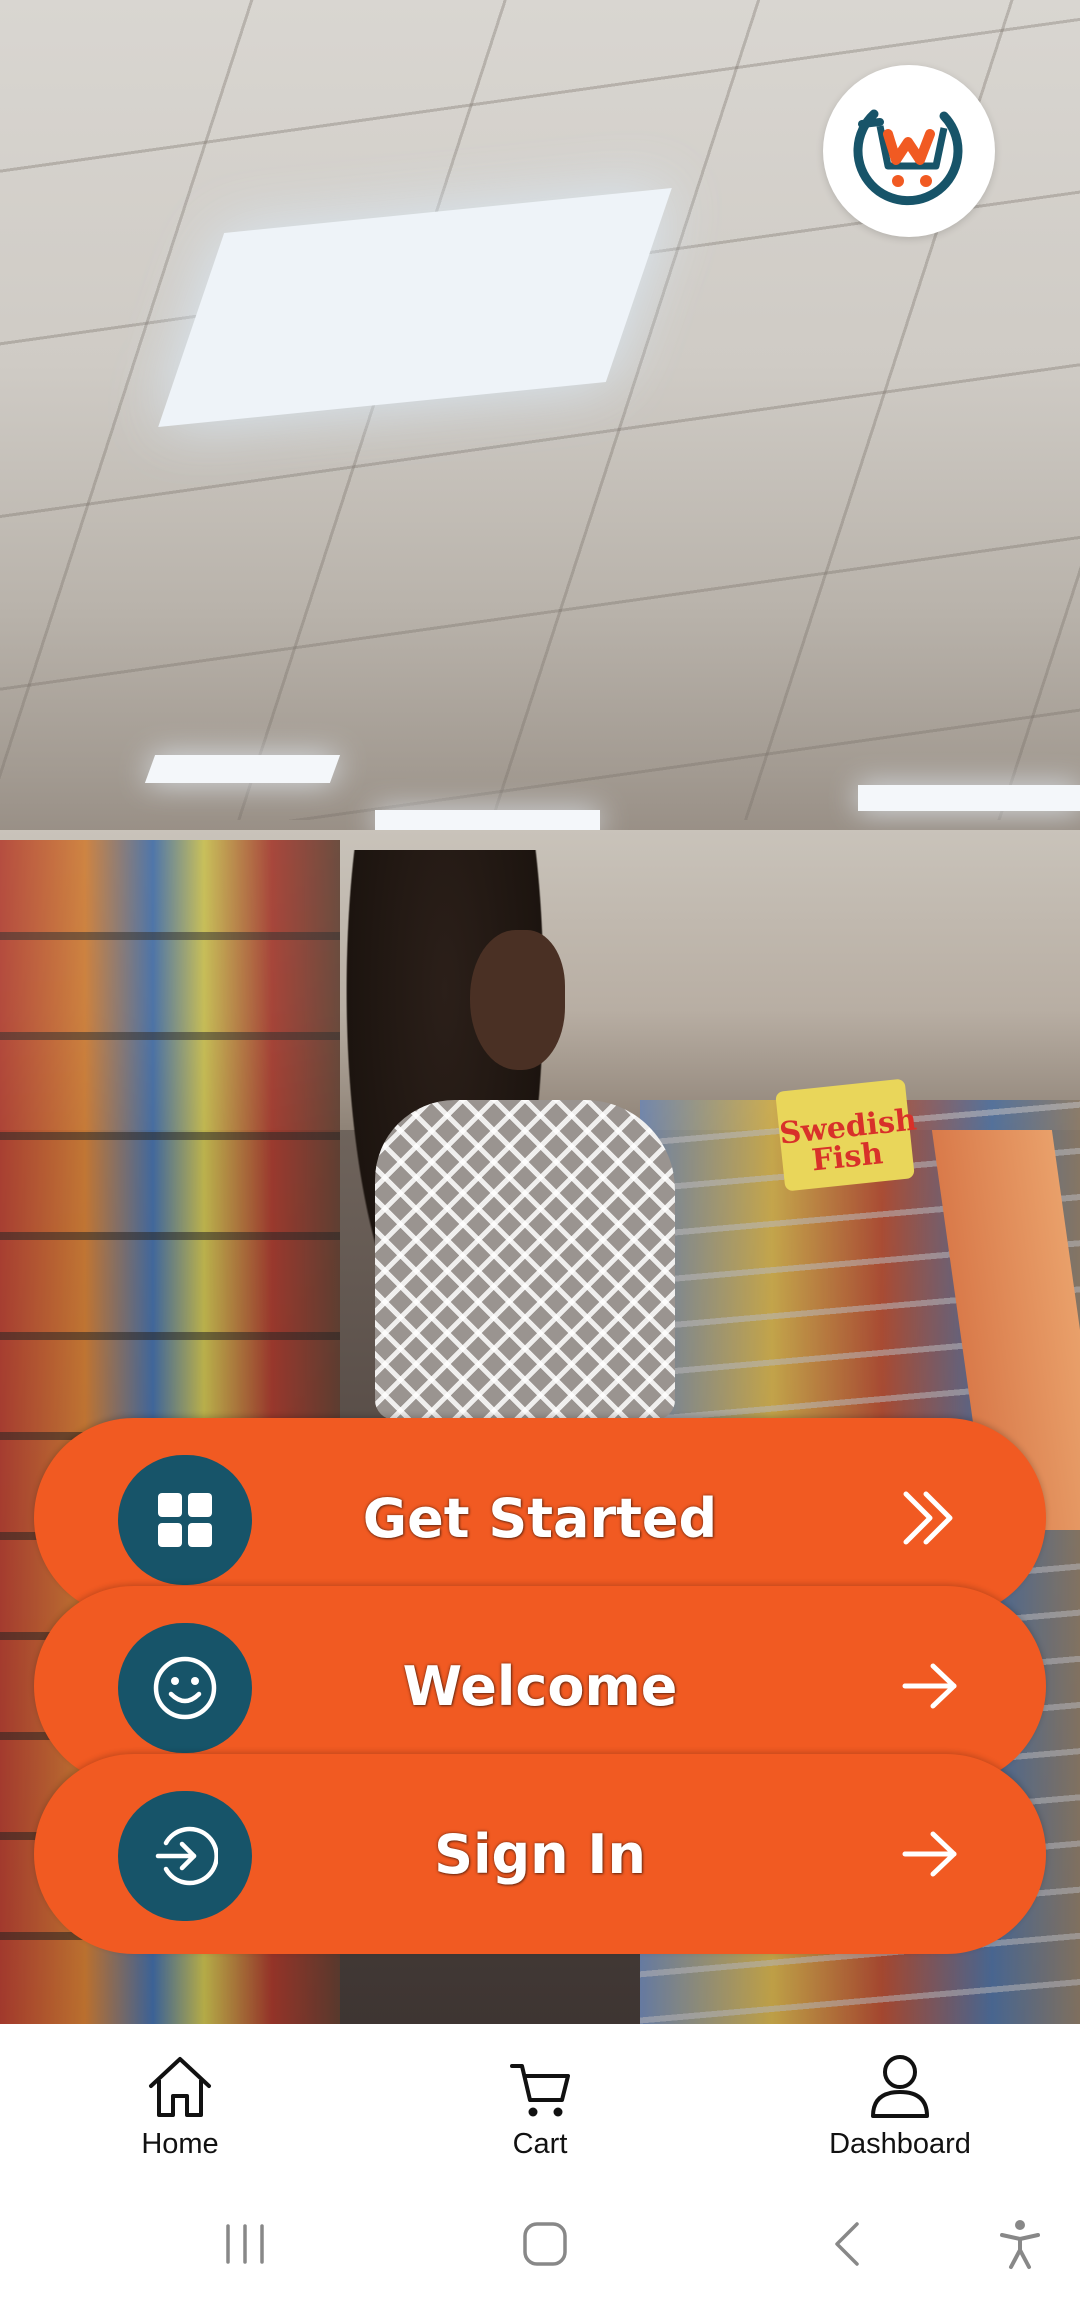 The height and width of the screenshot is (2297, 1080). Describe the element at coordinates (1020, 2244) in the screenshot. I see `accessibility-icon` at that location.